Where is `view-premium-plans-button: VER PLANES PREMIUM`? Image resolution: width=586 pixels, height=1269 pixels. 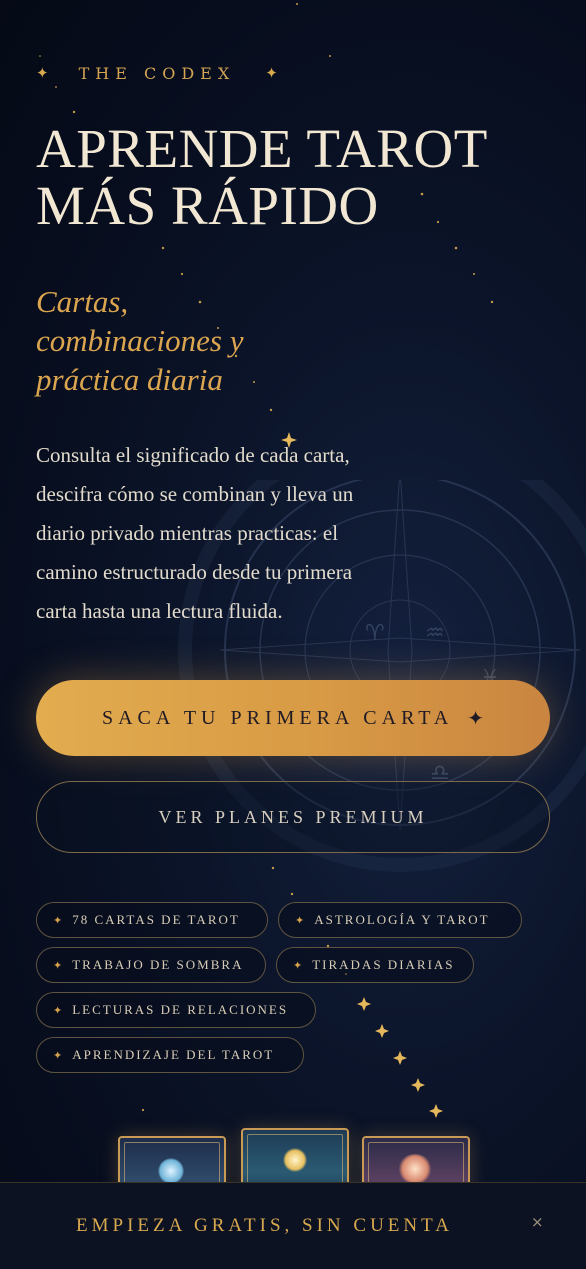
view-premium-plans-button: VER PLANES PREMIUM is located at coordinates (293, 817).